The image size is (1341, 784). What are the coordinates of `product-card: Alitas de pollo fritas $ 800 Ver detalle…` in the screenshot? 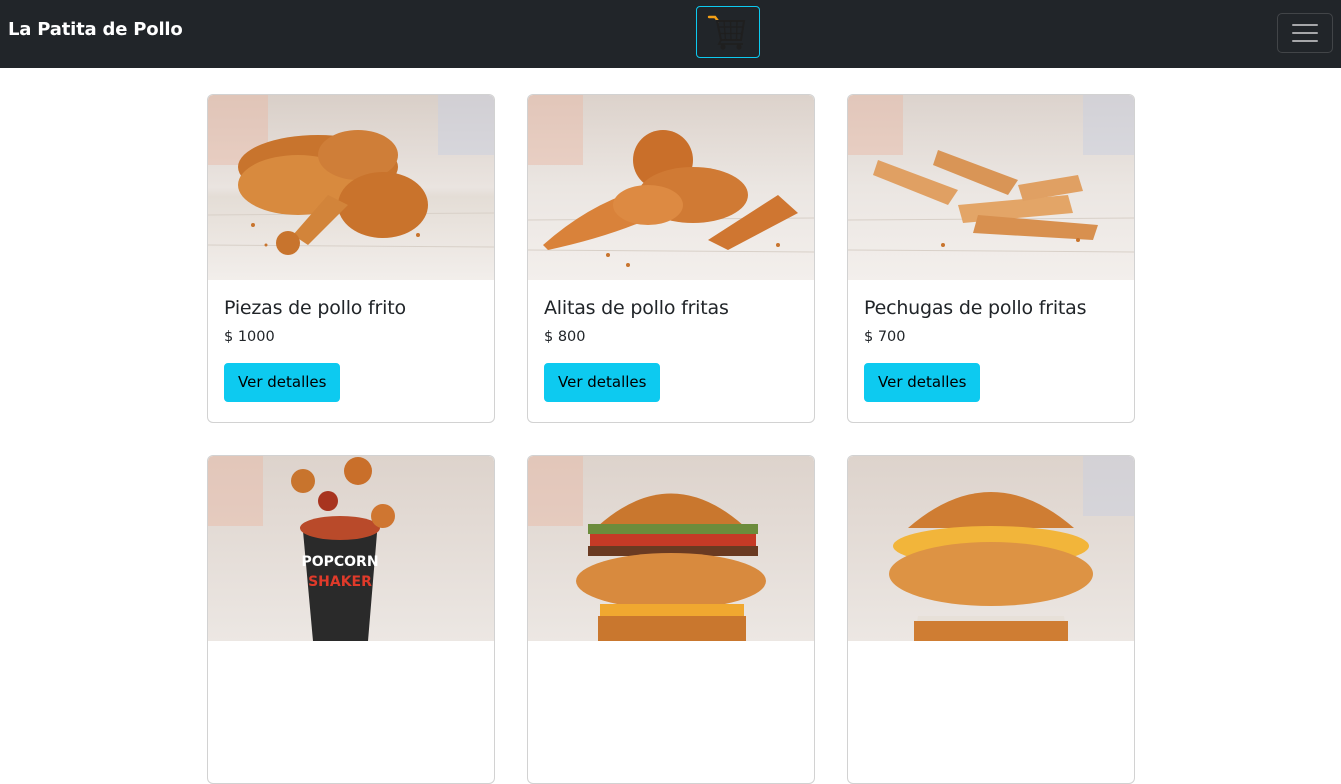 It's located at (671, 258).